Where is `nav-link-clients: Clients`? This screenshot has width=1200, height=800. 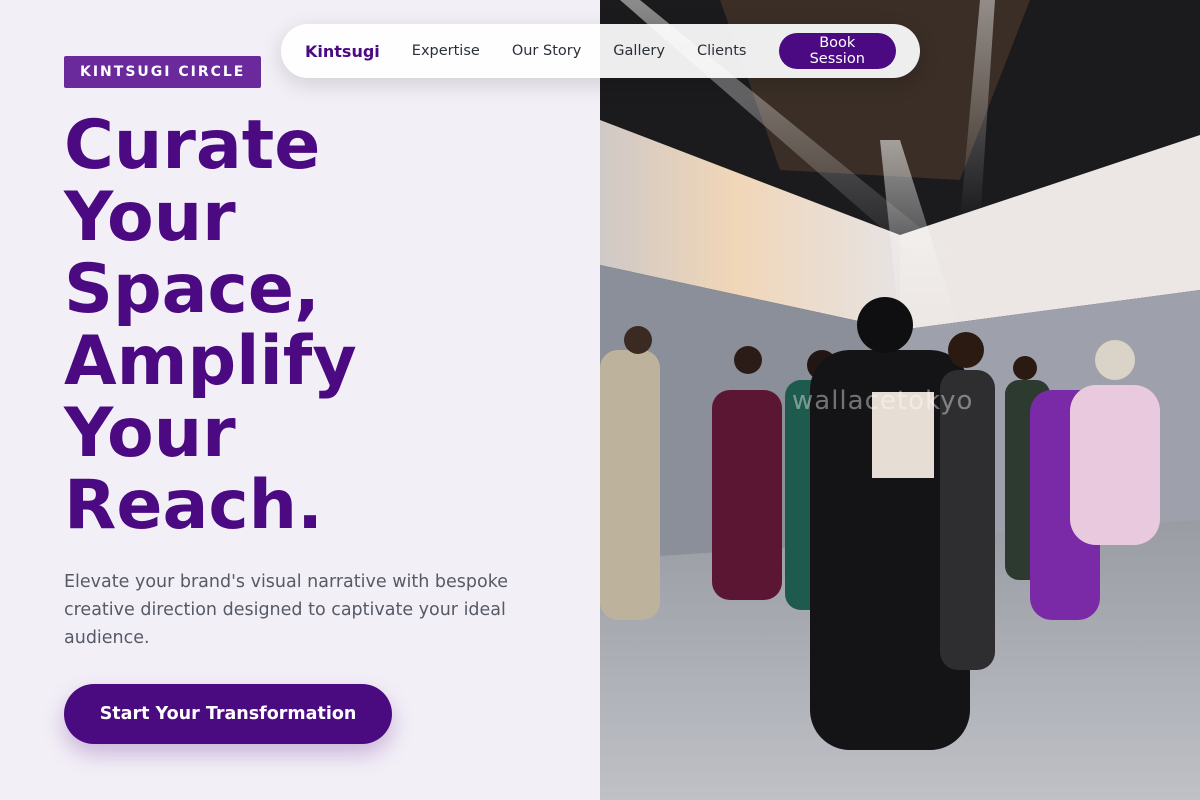
nav-link-clients: Clients is located at coordinates (722, 51).